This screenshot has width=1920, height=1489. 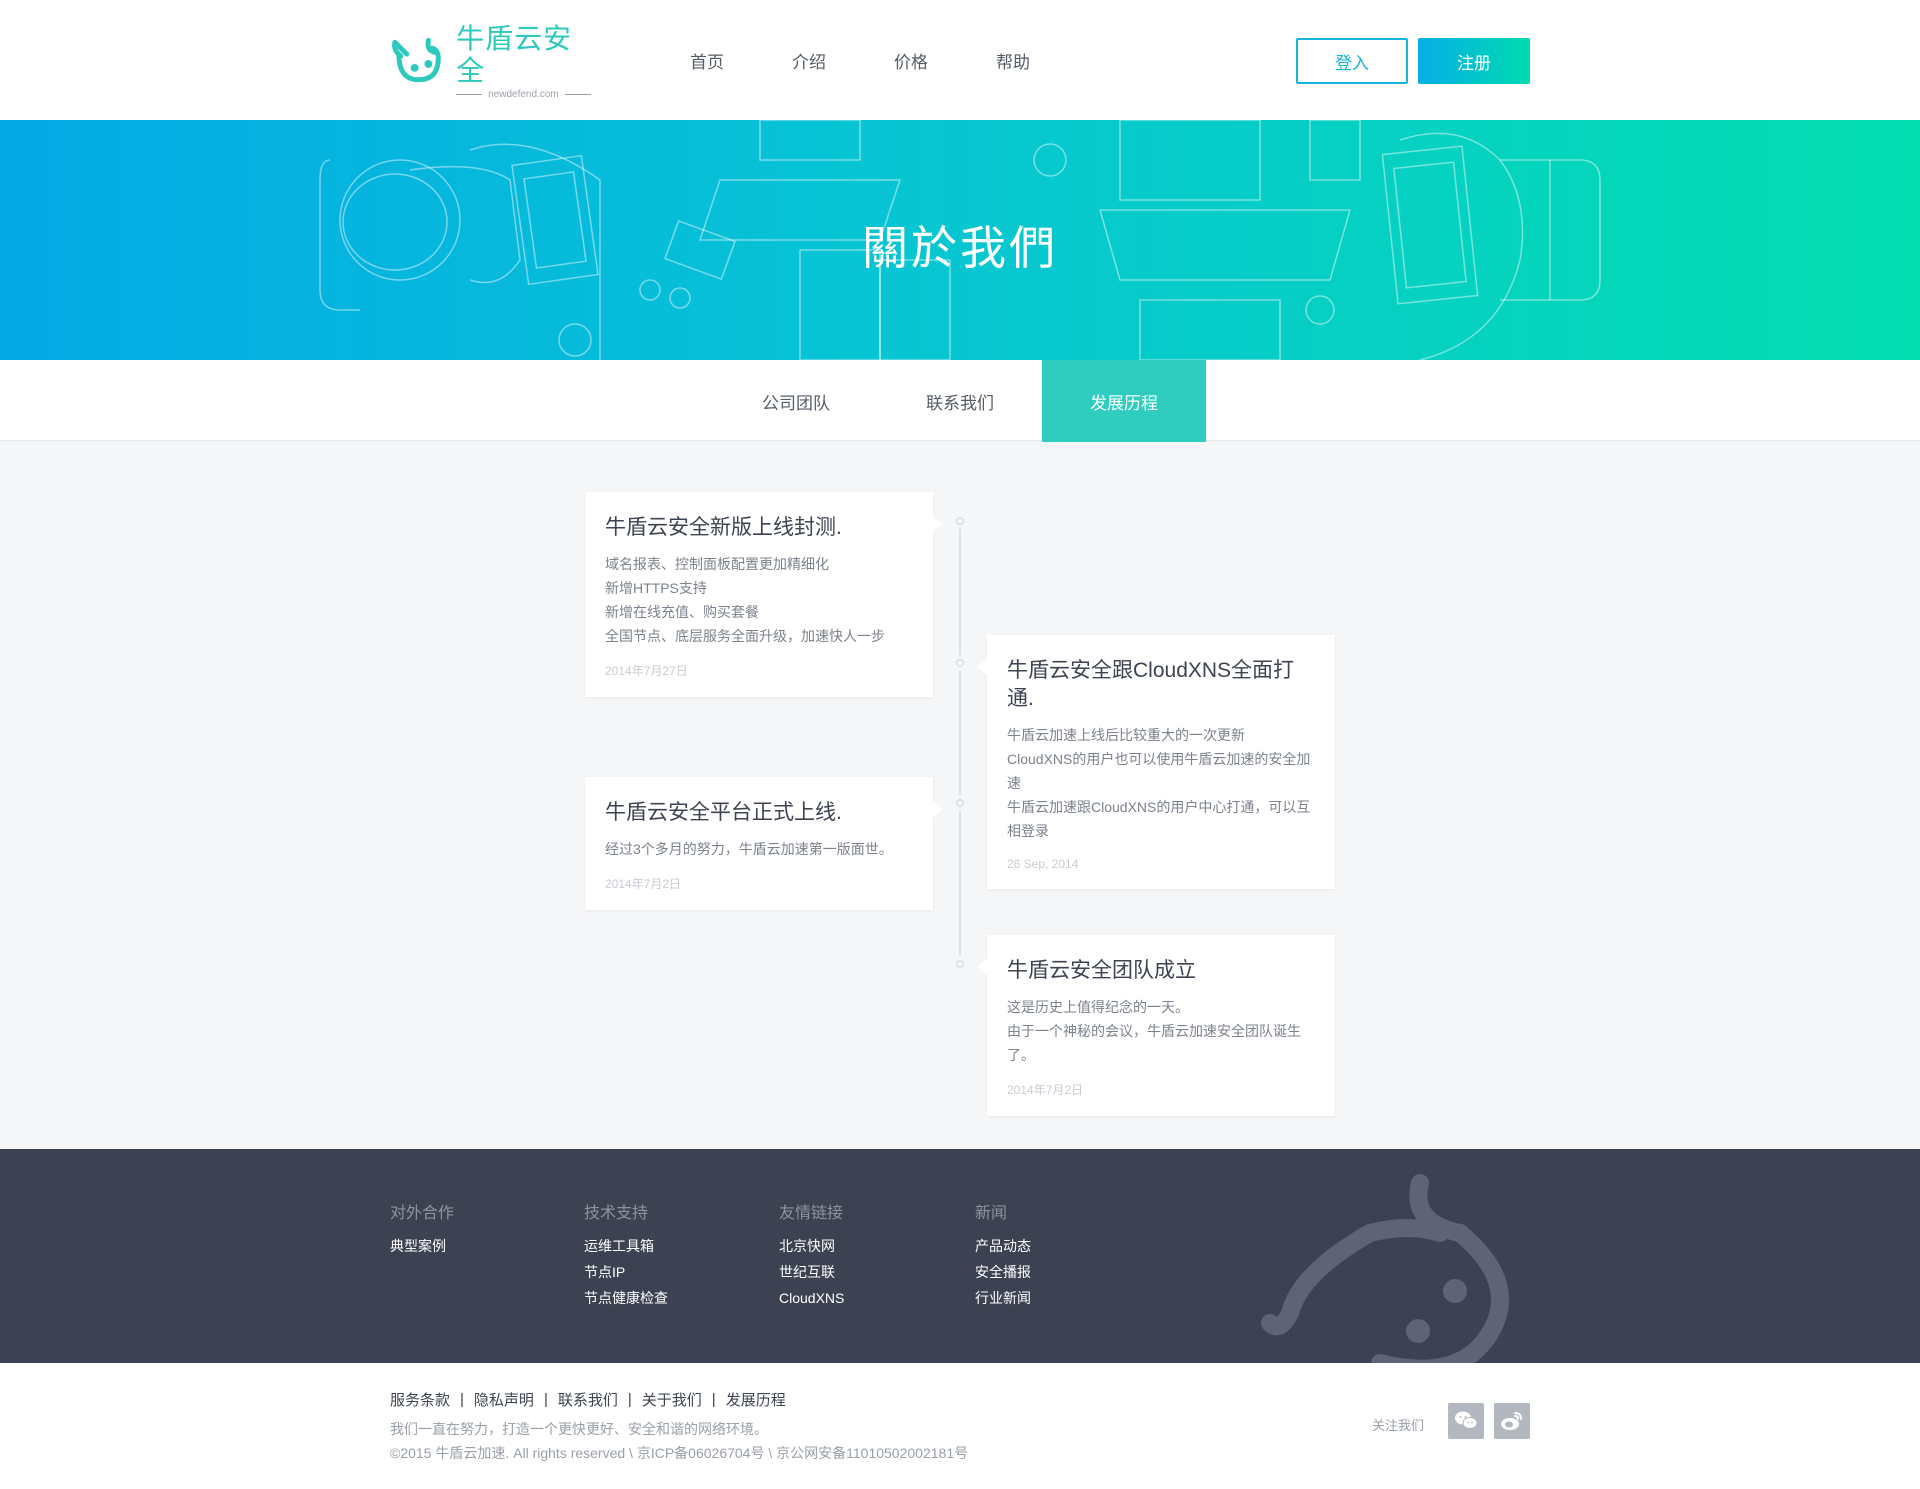 I want to click on site-logo: 牛盾云安全 newdefend.com, so click(x=494, y=61).